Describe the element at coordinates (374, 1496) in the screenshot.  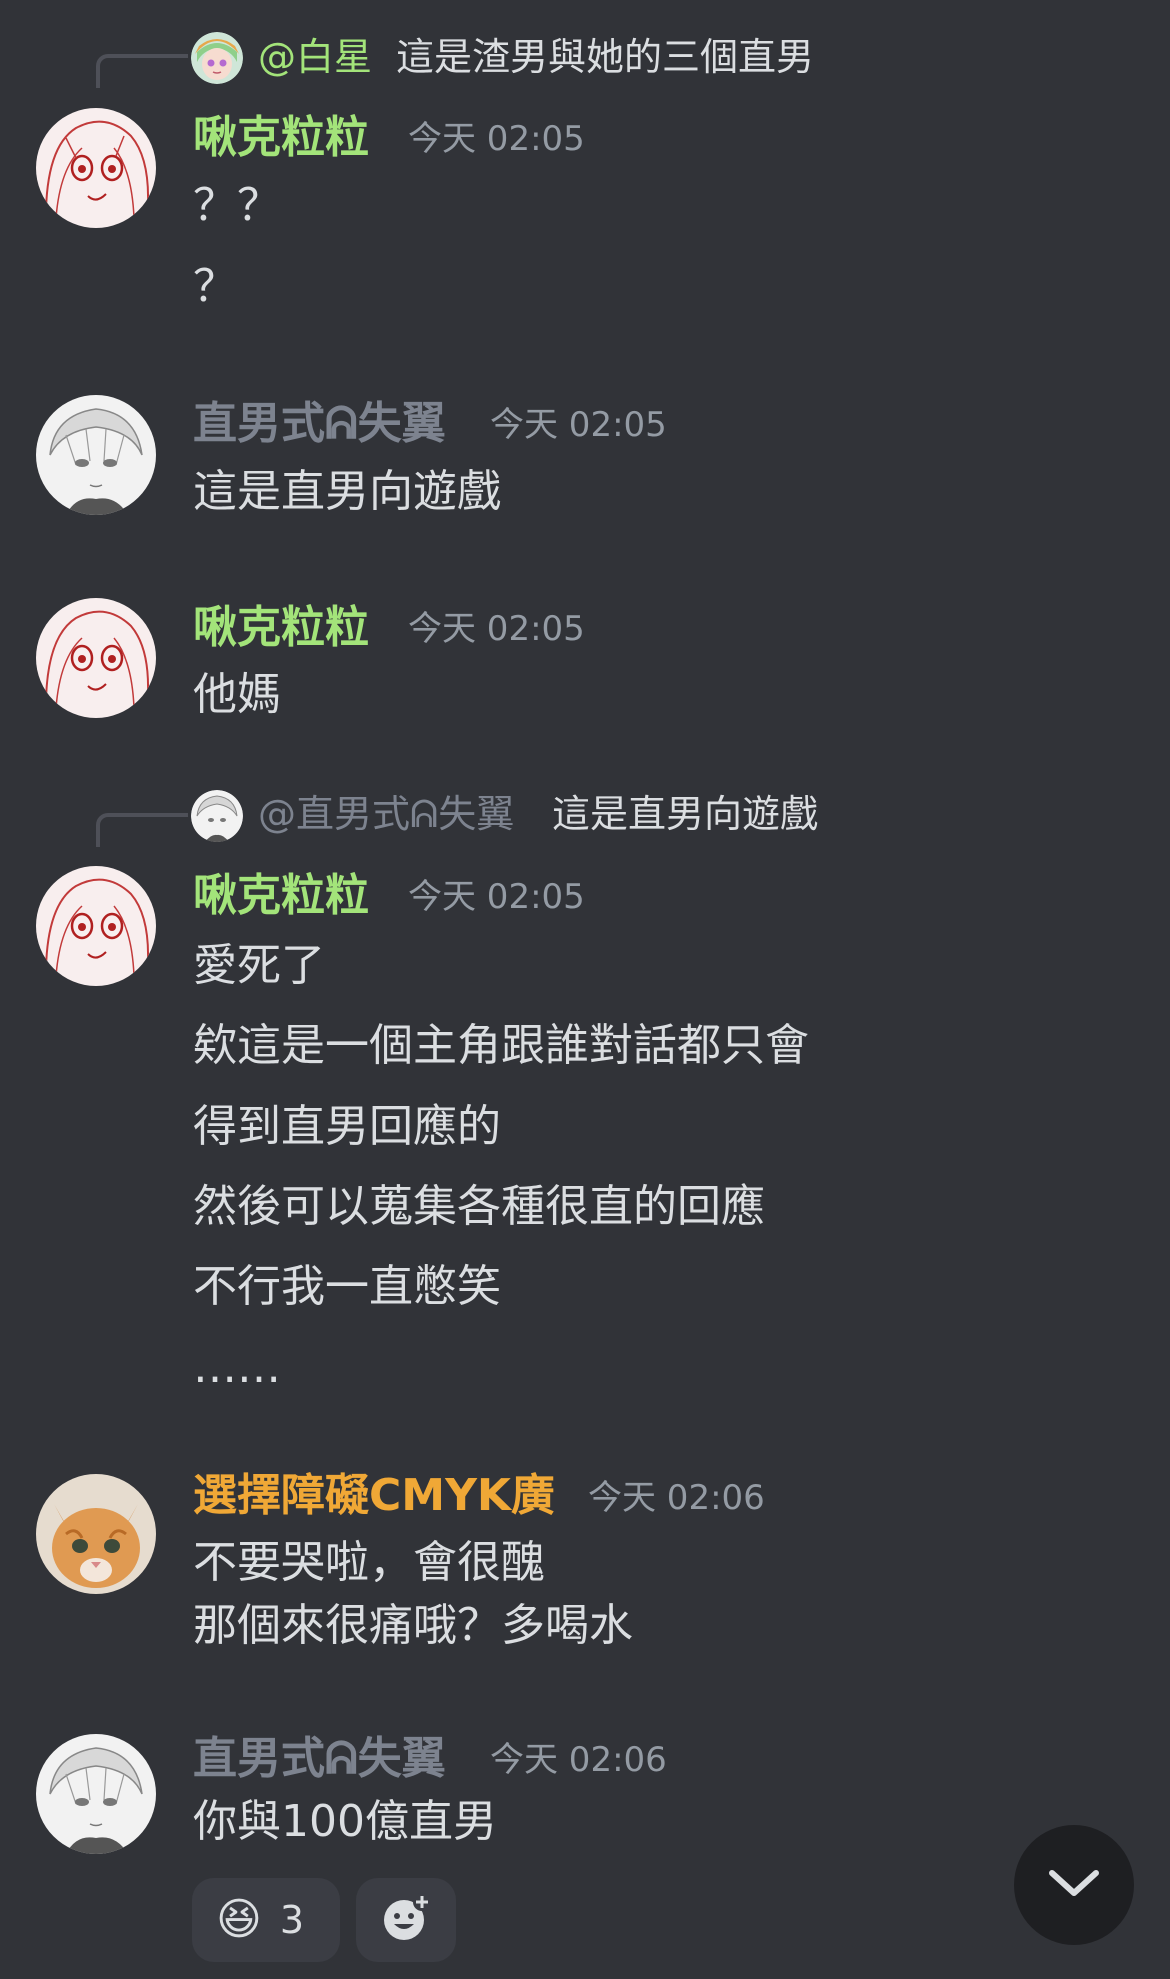
I see `message-author: 選擇障礙CMYK廣` at that location.